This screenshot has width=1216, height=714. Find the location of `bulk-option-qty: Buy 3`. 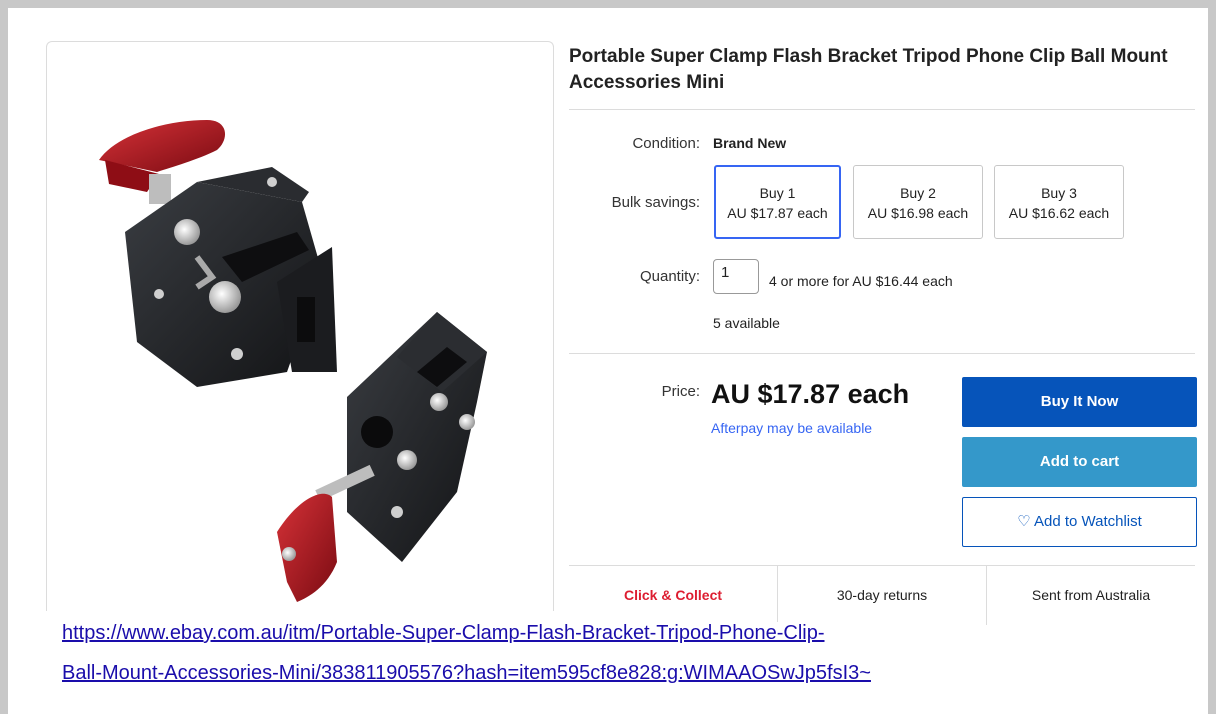

bulk-option-qty: Buy 3 is located at coordinates (1059, 193).